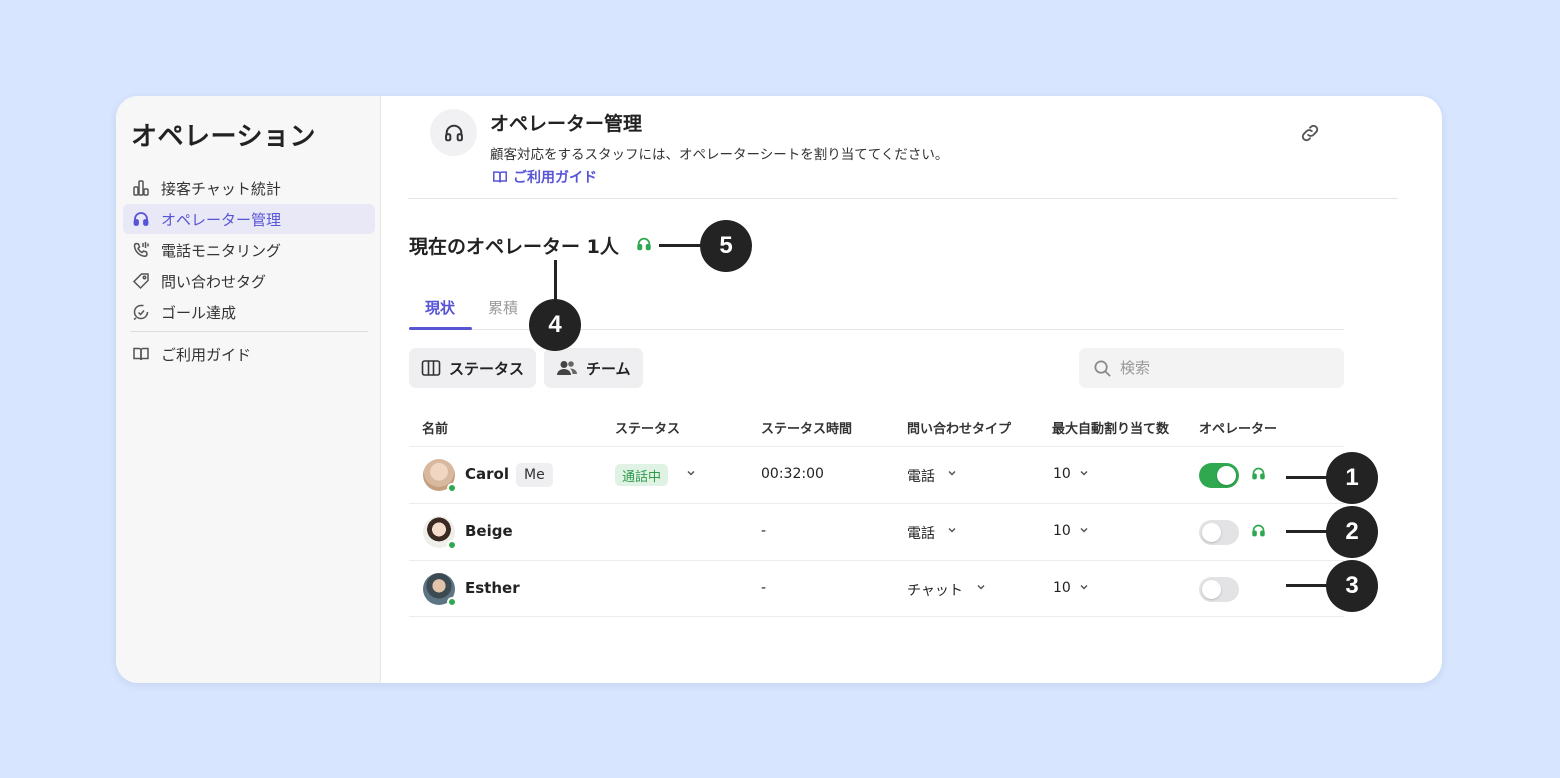 The height and width of the screenshot is (778, 1560). I want to click on table-row: Carol Me 通話中 00:32:00 電話 10, so click(876, 475).